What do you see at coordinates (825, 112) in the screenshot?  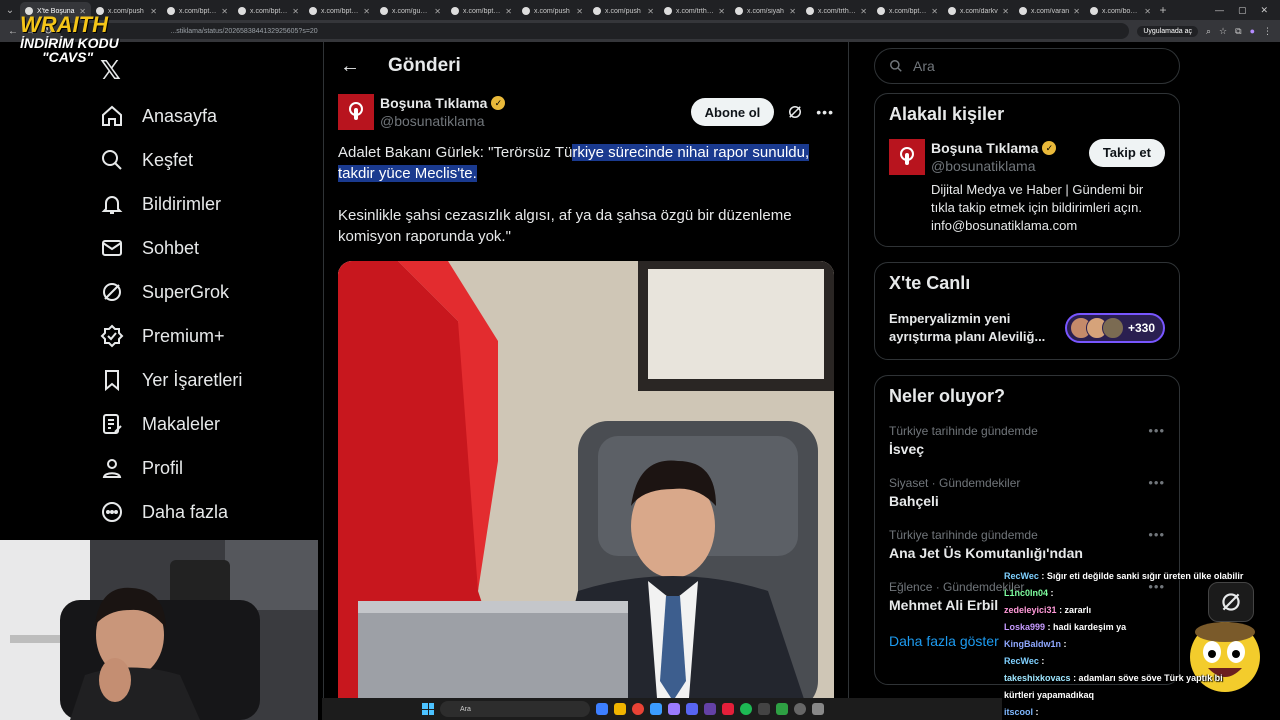 I see `more-options-icon: •••` at bounding box center [825, 112].